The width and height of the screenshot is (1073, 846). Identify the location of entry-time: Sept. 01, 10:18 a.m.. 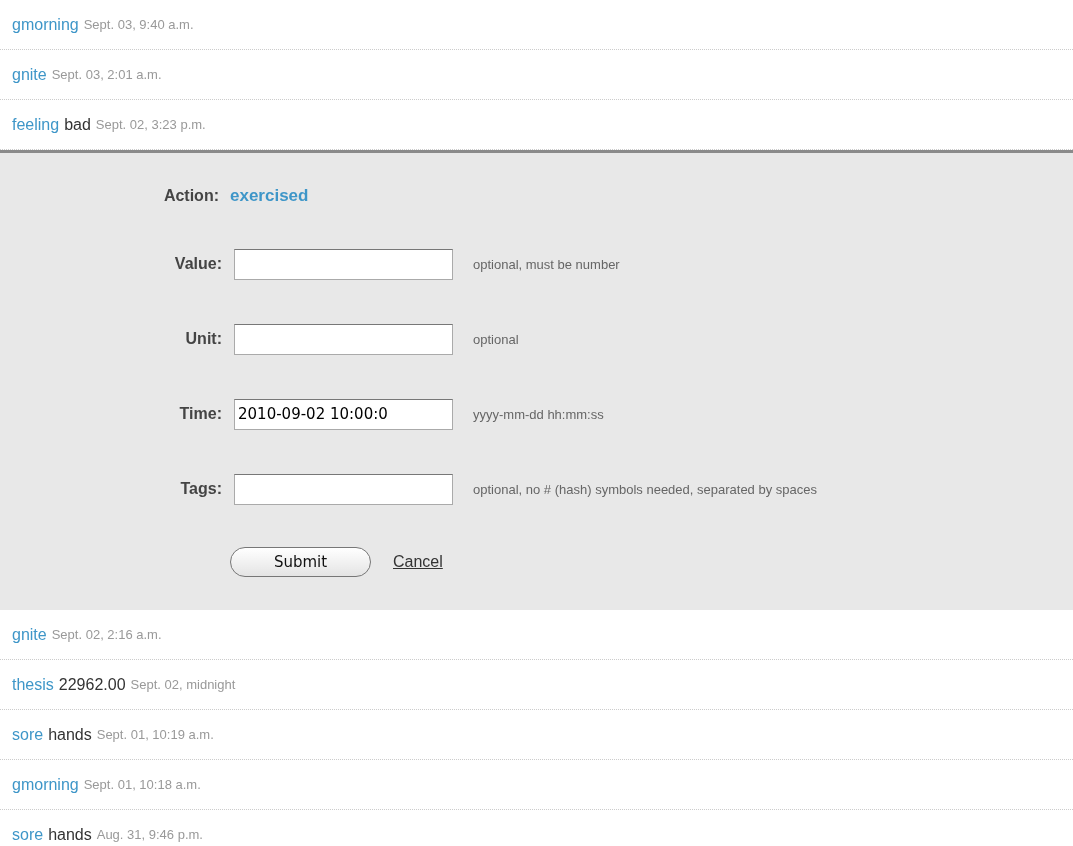
(142, 784).